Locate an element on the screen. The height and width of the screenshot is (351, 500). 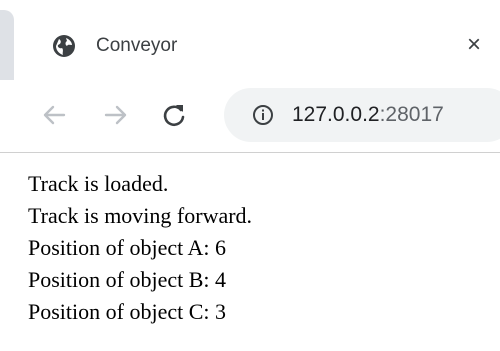
position-line-c: Position of object C: 3 is located at coordinates (127, 311).